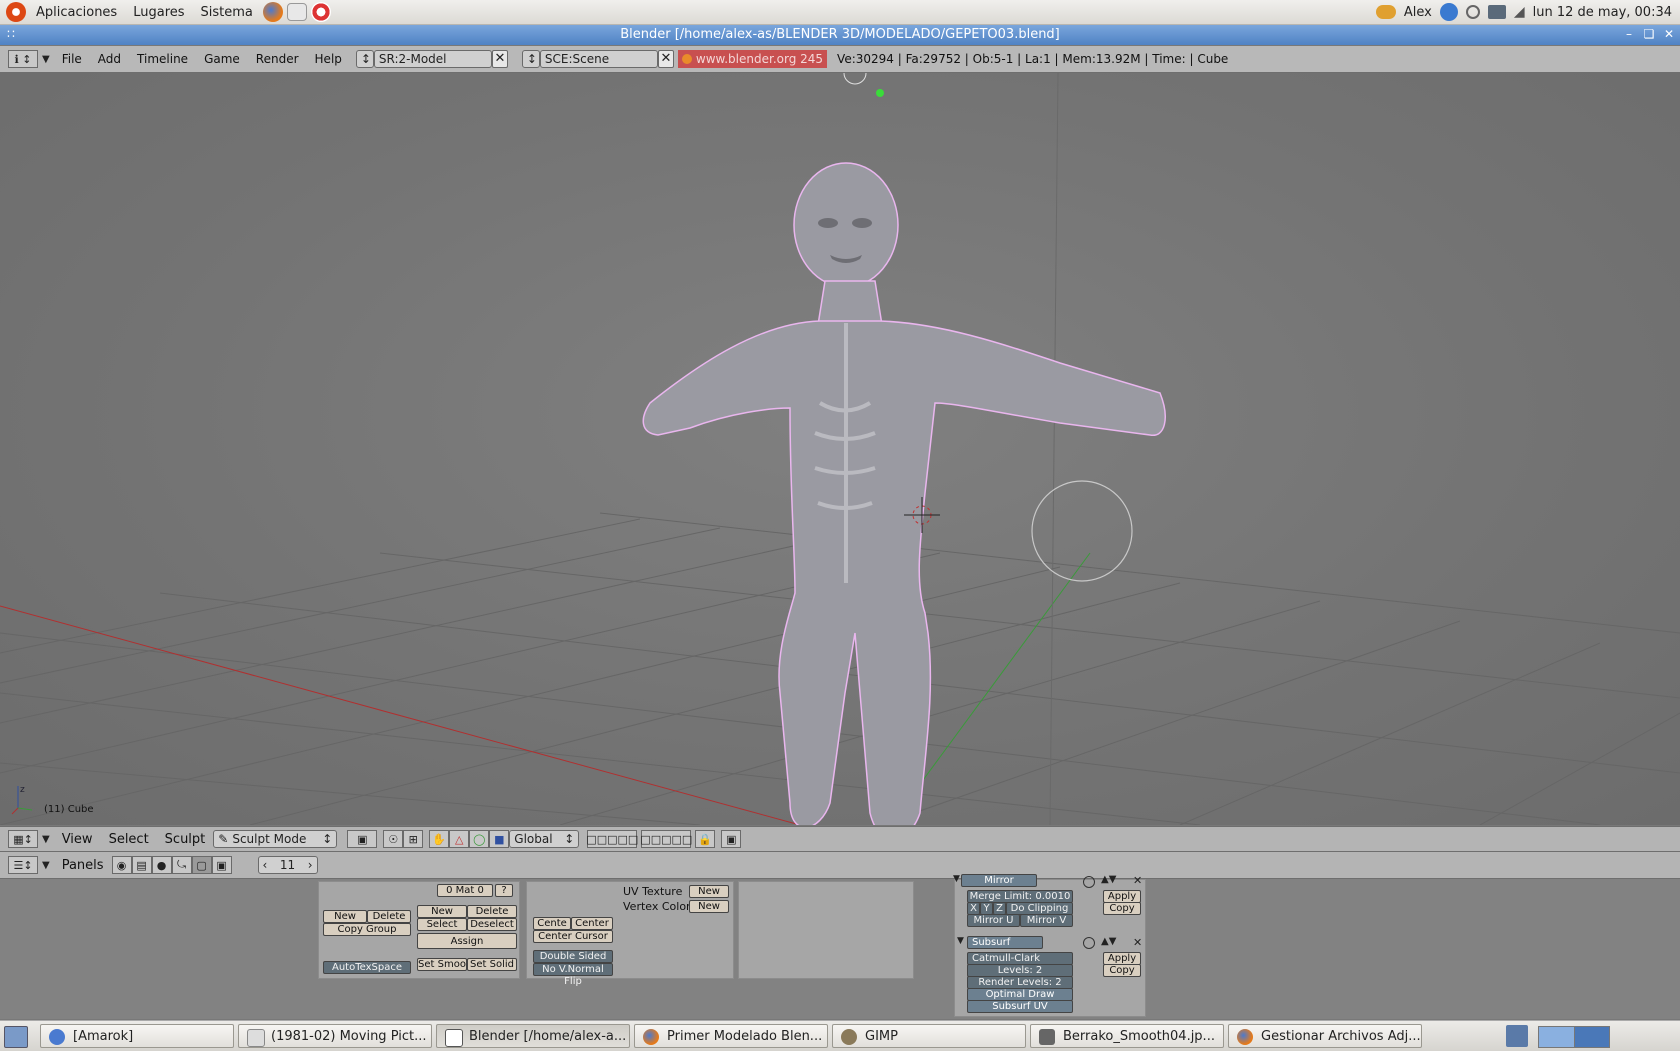 Image resolution: width=1680 pixels, height=1051 pixels. Describe the element at coordinates (320, 12) in the screenshot. I see `help-lifebuoy-icon` at that location.